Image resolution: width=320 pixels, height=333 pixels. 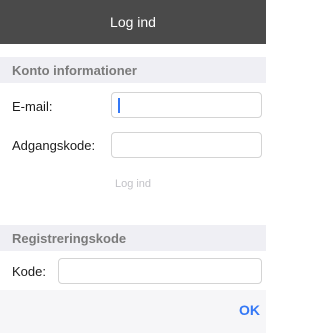 What do you see at coordinates (119, 105) in the screenshot?
I see `text-cursor` at bounding box center [119, 105].